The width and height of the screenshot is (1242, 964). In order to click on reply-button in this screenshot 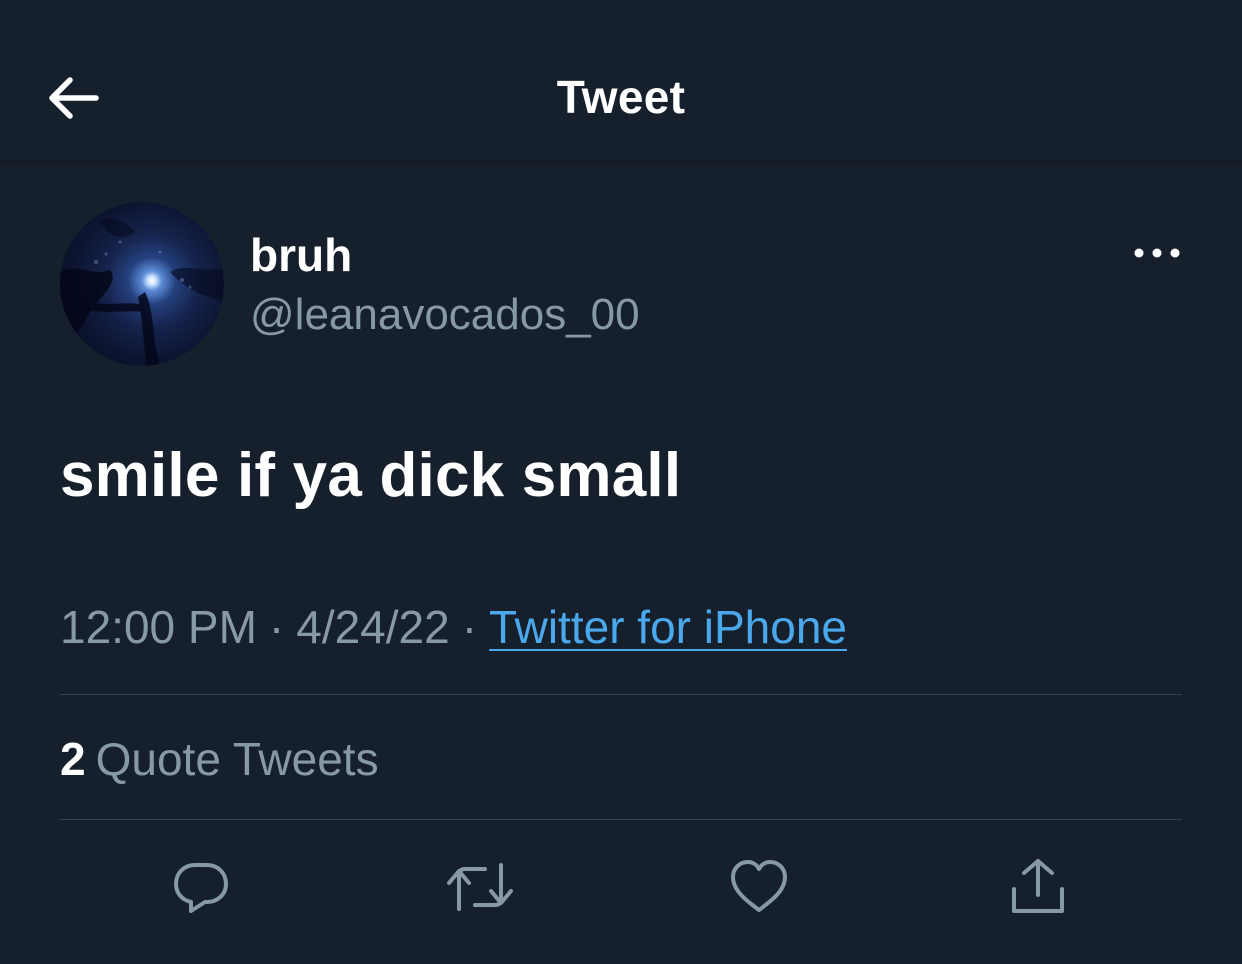, I will do `click(201, 887)`.